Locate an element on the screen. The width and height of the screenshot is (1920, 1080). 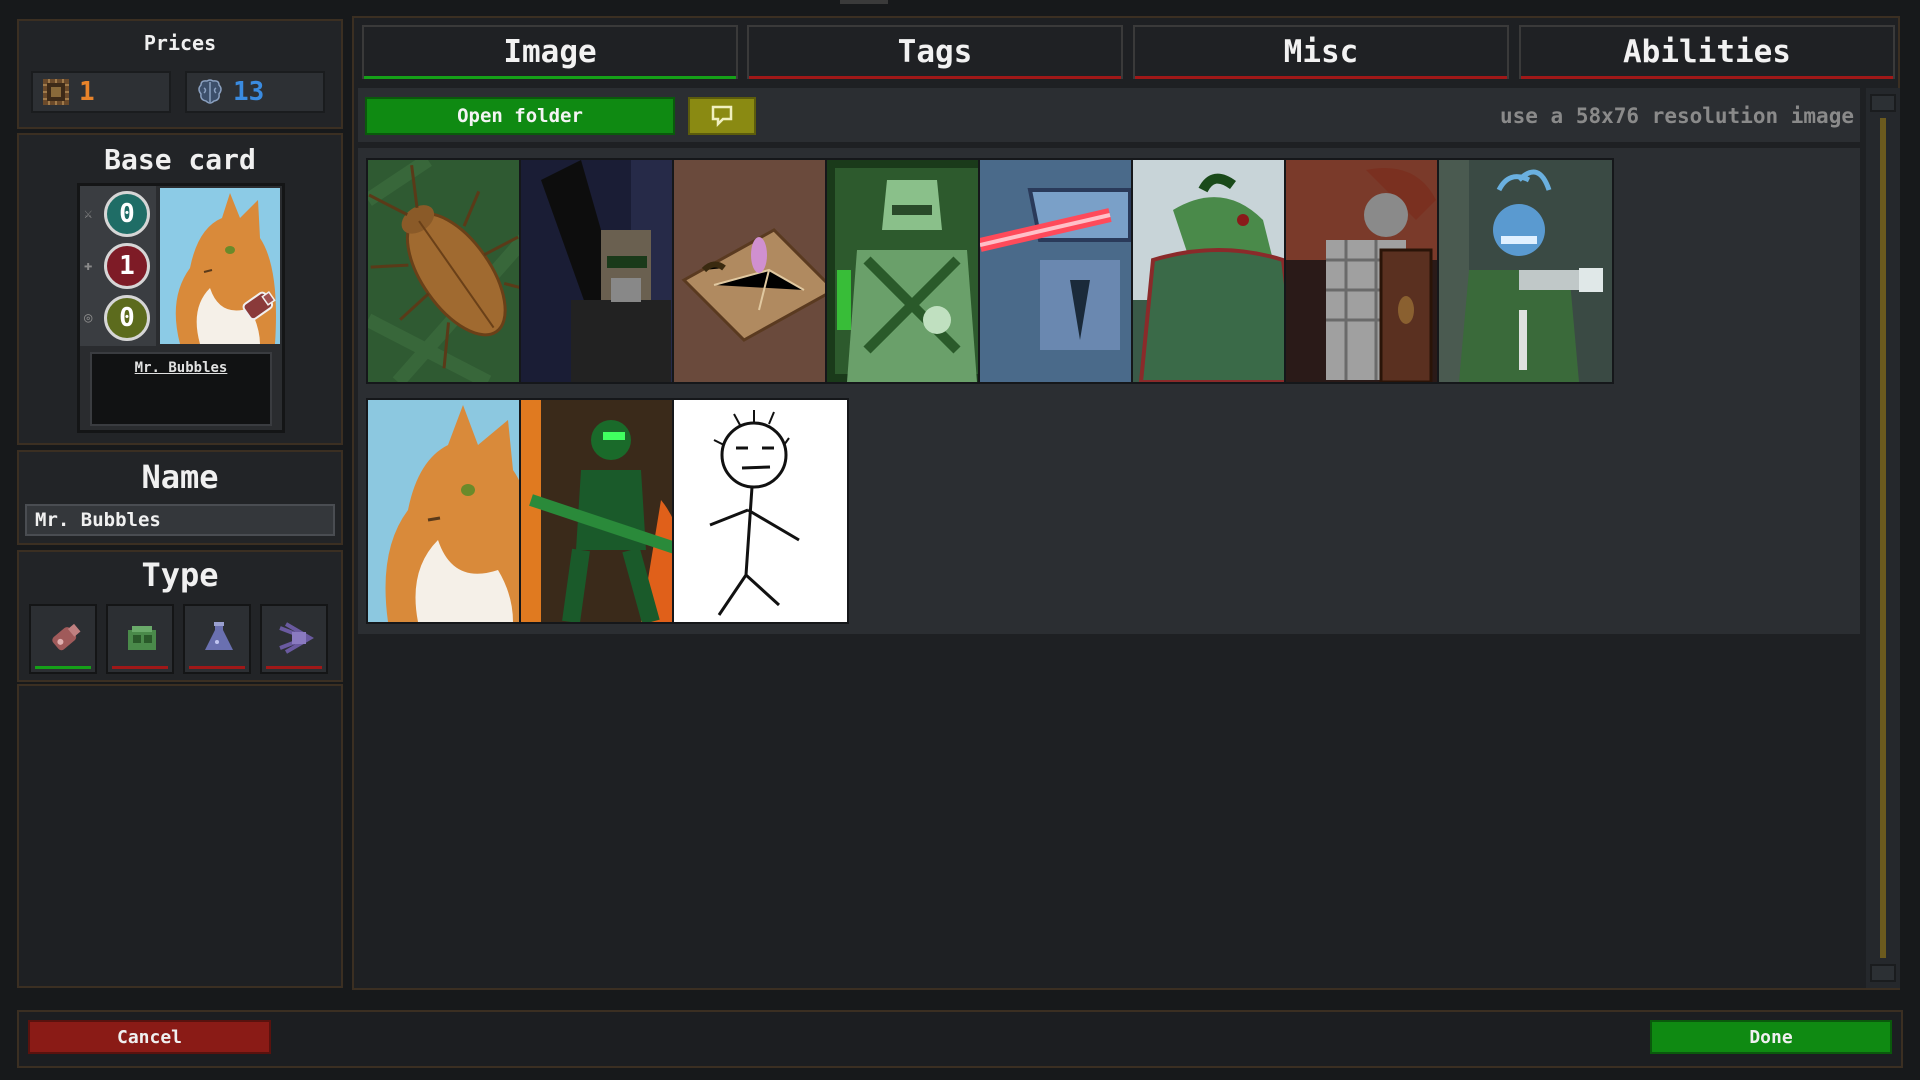
image-shield-warrior is located at coordinates (1372, 271).